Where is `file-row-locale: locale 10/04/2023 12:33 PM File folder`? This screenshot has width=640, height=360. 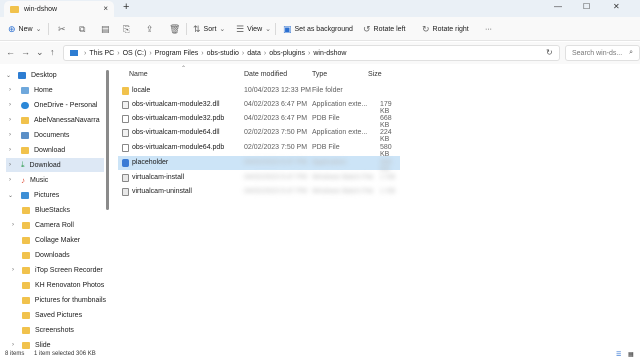
file-row-locale: locale 10/04/2023 12:33 PM File folder is located at coordinates (259, 91).